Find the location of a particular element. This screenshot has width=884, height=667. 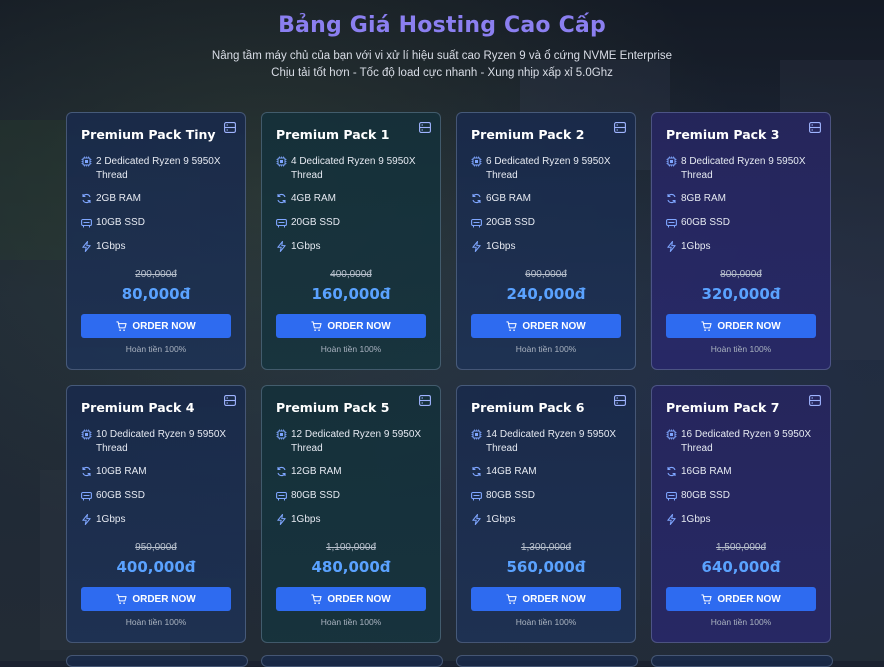

feature-ram-text: 6GB RAM is located at coordinates (509, 198).